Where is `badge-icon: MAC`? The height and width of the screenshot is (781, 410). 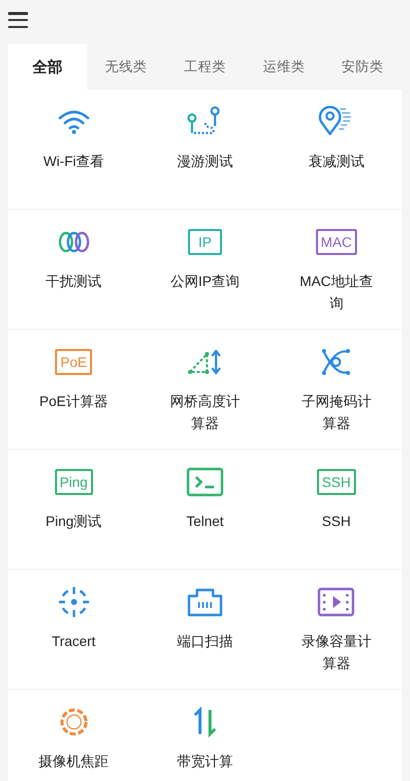
badge-icon: MAC is located at coordinates (336, 242).